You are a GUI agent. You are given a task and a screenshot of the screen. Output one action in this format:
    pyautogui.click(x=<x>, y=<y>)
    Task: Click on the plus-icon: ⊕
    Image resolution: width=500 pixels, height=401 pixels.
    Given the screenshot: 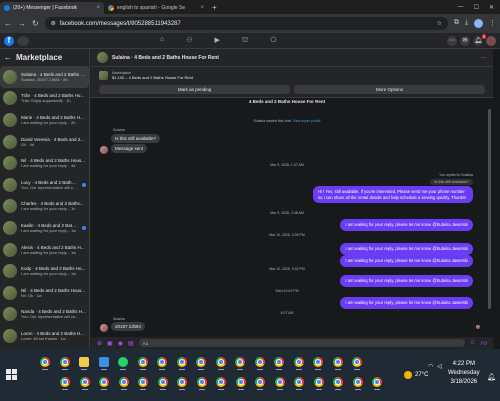 What is the action you would take?
    pyautogui.click(x=99, y=343)
    